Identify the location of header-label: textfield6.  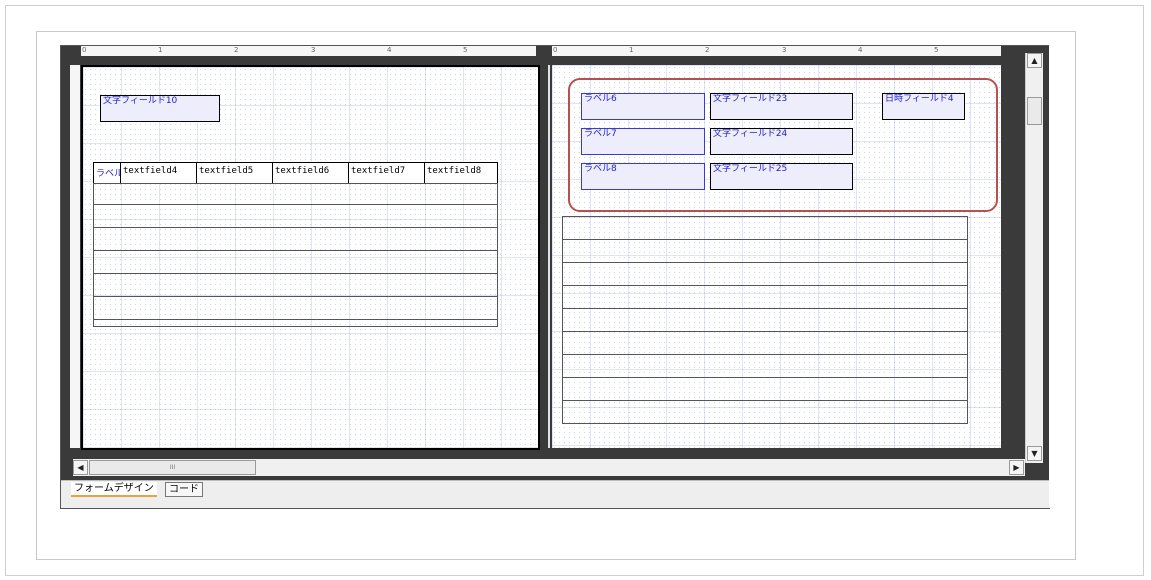
(302, 171).